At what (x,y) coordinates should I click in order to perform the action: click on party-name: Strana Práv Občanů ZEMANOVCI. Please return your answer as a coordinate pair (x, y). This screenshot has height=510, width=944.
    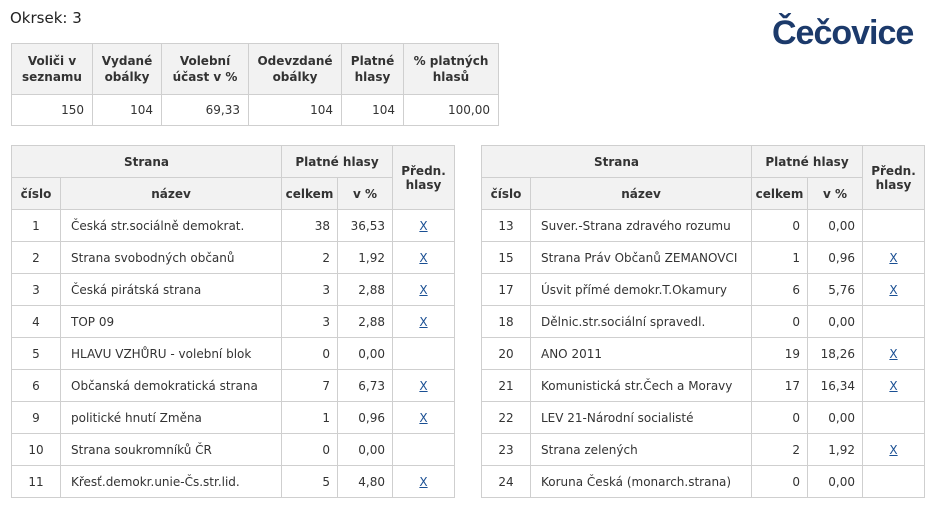
    Looking at the image, I should click on (641, 257).